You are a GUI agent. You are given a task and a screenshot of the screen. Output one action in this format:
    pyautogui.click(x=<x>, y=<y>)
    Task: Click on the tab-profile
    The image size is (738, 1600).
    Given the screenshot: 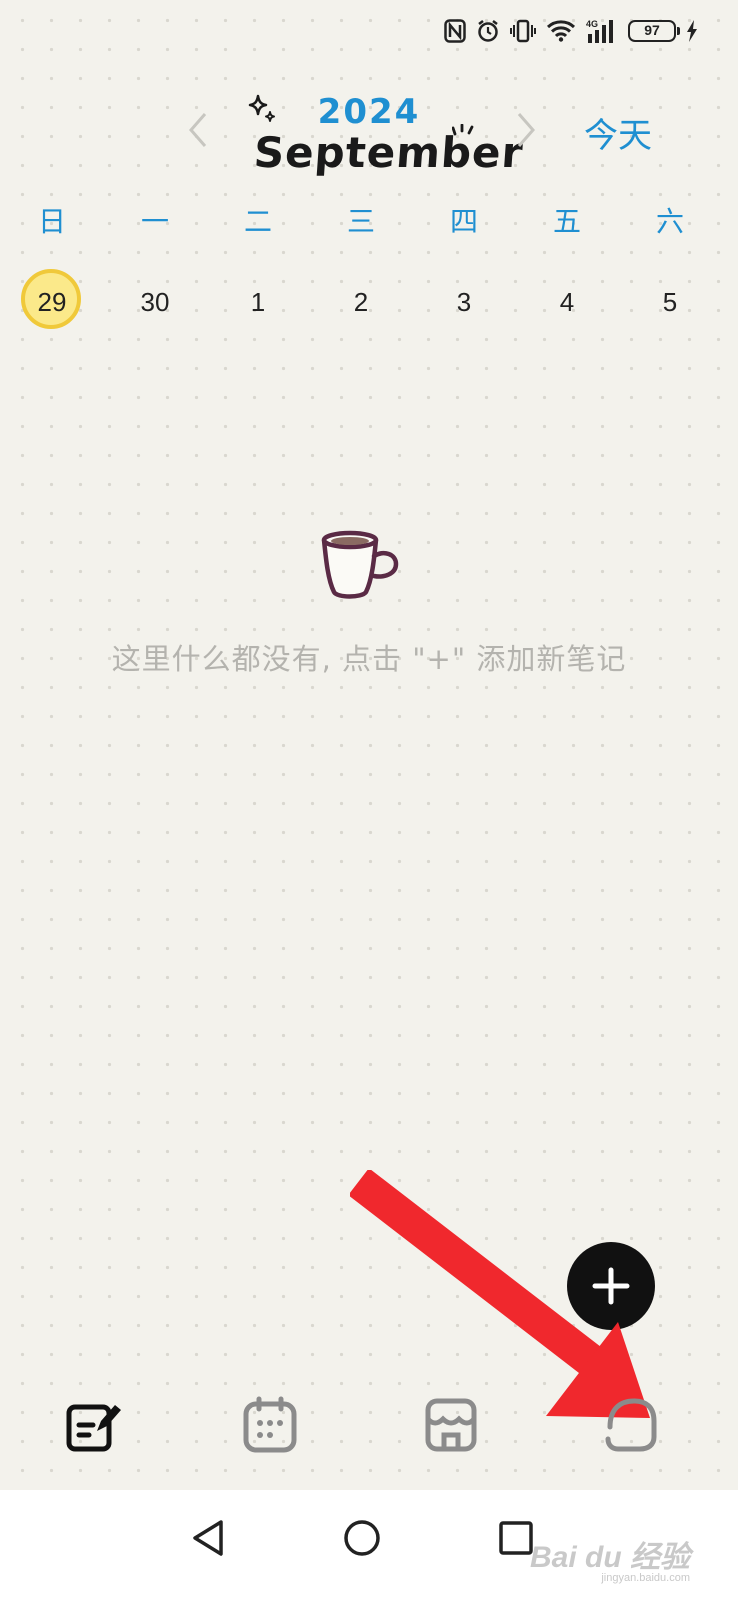 What is the action you would take?
    pyautogui.click(x=631, y=1425)
    